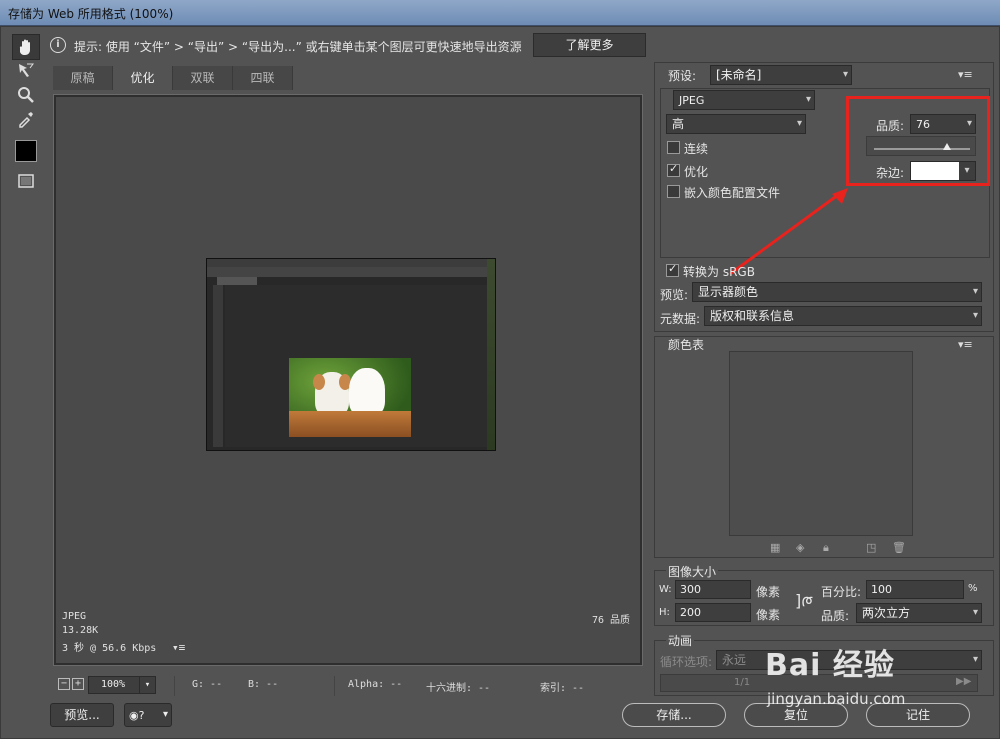 This screenshot has height=739, width=1000. I want to click on optimized-label: 优化, so click(696, 172).